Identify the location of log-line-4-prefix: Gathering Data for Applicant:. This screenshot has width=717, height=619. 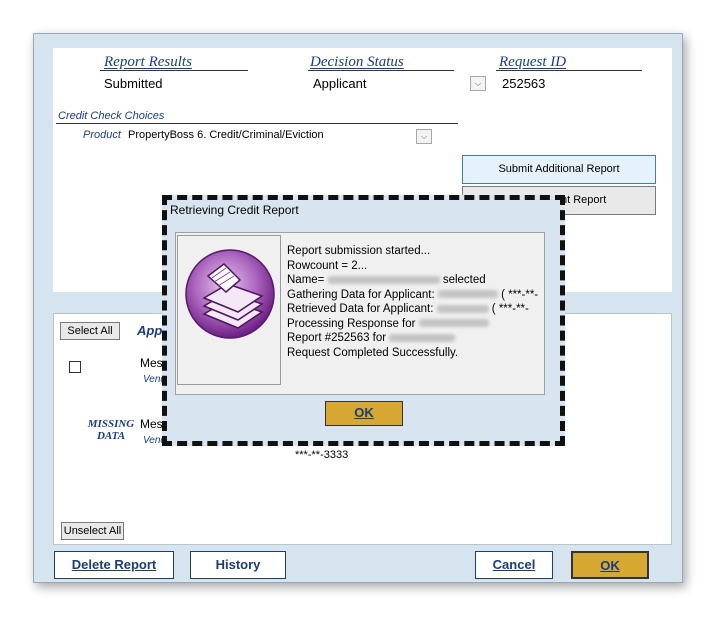
(361, 294).